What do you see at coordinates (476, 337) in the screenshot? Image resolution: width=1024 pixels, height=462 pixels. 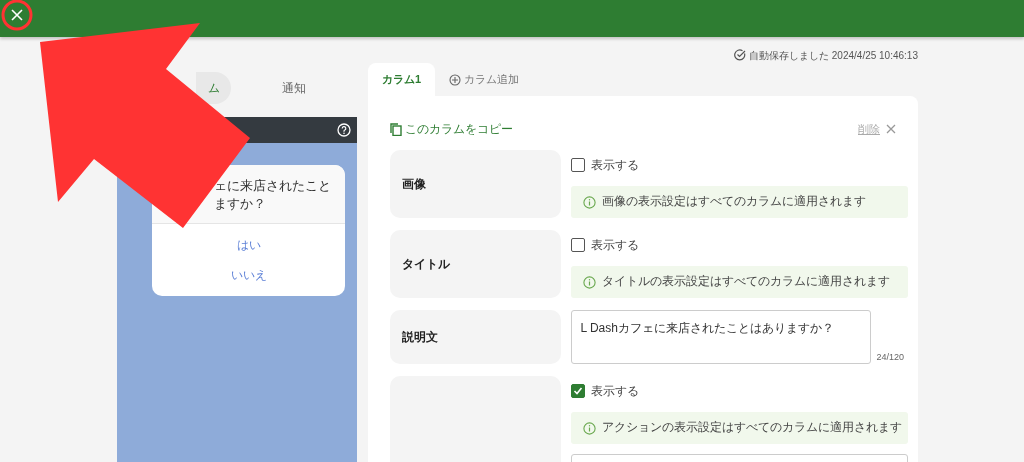 I see `field-label: 説明文` at bounding box center [476, 337].